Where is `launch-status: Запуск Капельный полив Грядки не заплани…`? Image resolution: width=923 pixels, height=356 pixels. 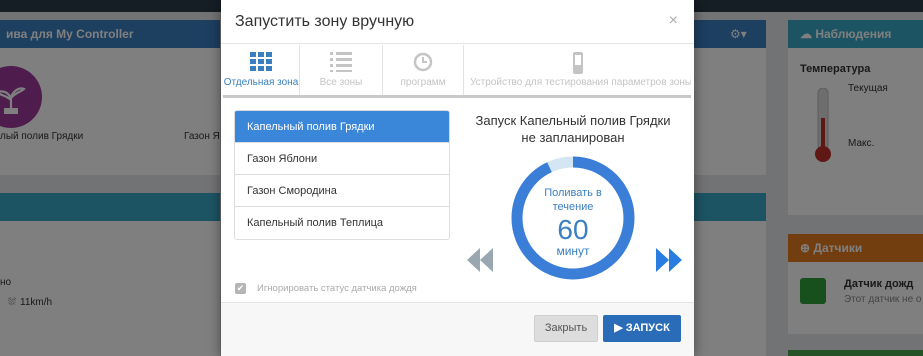
launch-status: Запуск Капельный полив Грядки не заплани… is located at coordinates (573, 129).